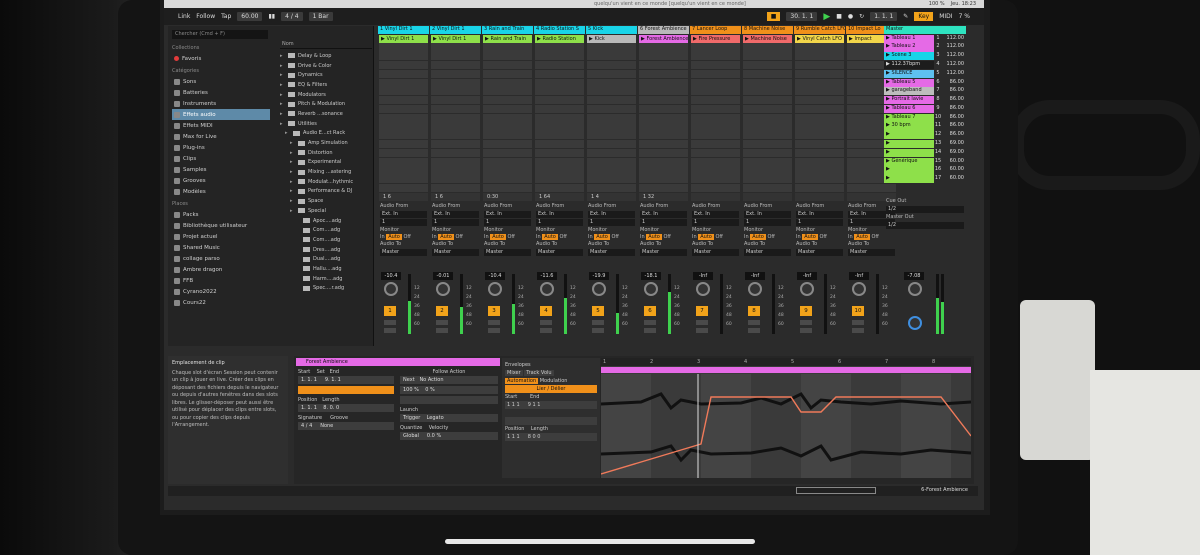 The width and height of the screenshot is (1200, 555). What do you see at coordinates (309, 408) in the screenshot?
I see `clip-position-field: 1. 1. 1` at bounding box center [309, 408].